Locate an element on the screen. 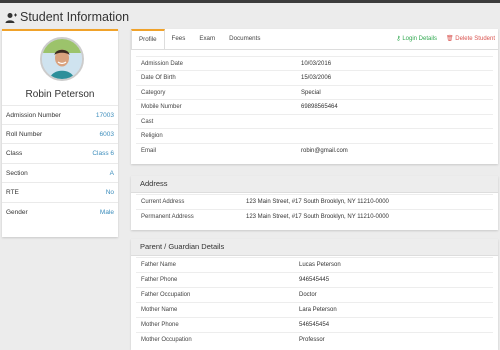 This screenshot has height=350, width=500. login-details-label: Login Details is located at coordinates (419, 39).